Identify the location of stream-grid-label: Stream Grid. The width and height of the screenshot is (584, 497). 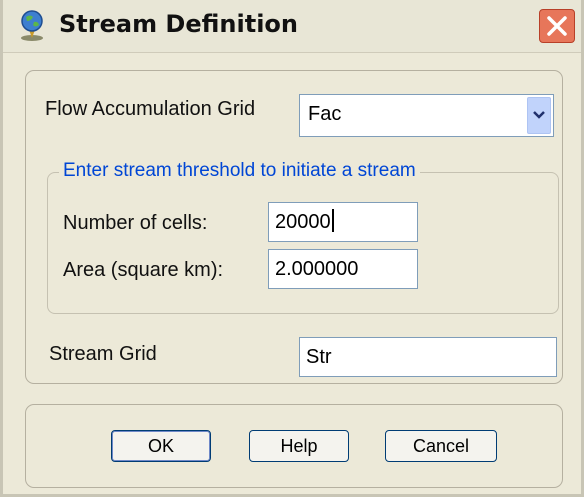
(103, 354).